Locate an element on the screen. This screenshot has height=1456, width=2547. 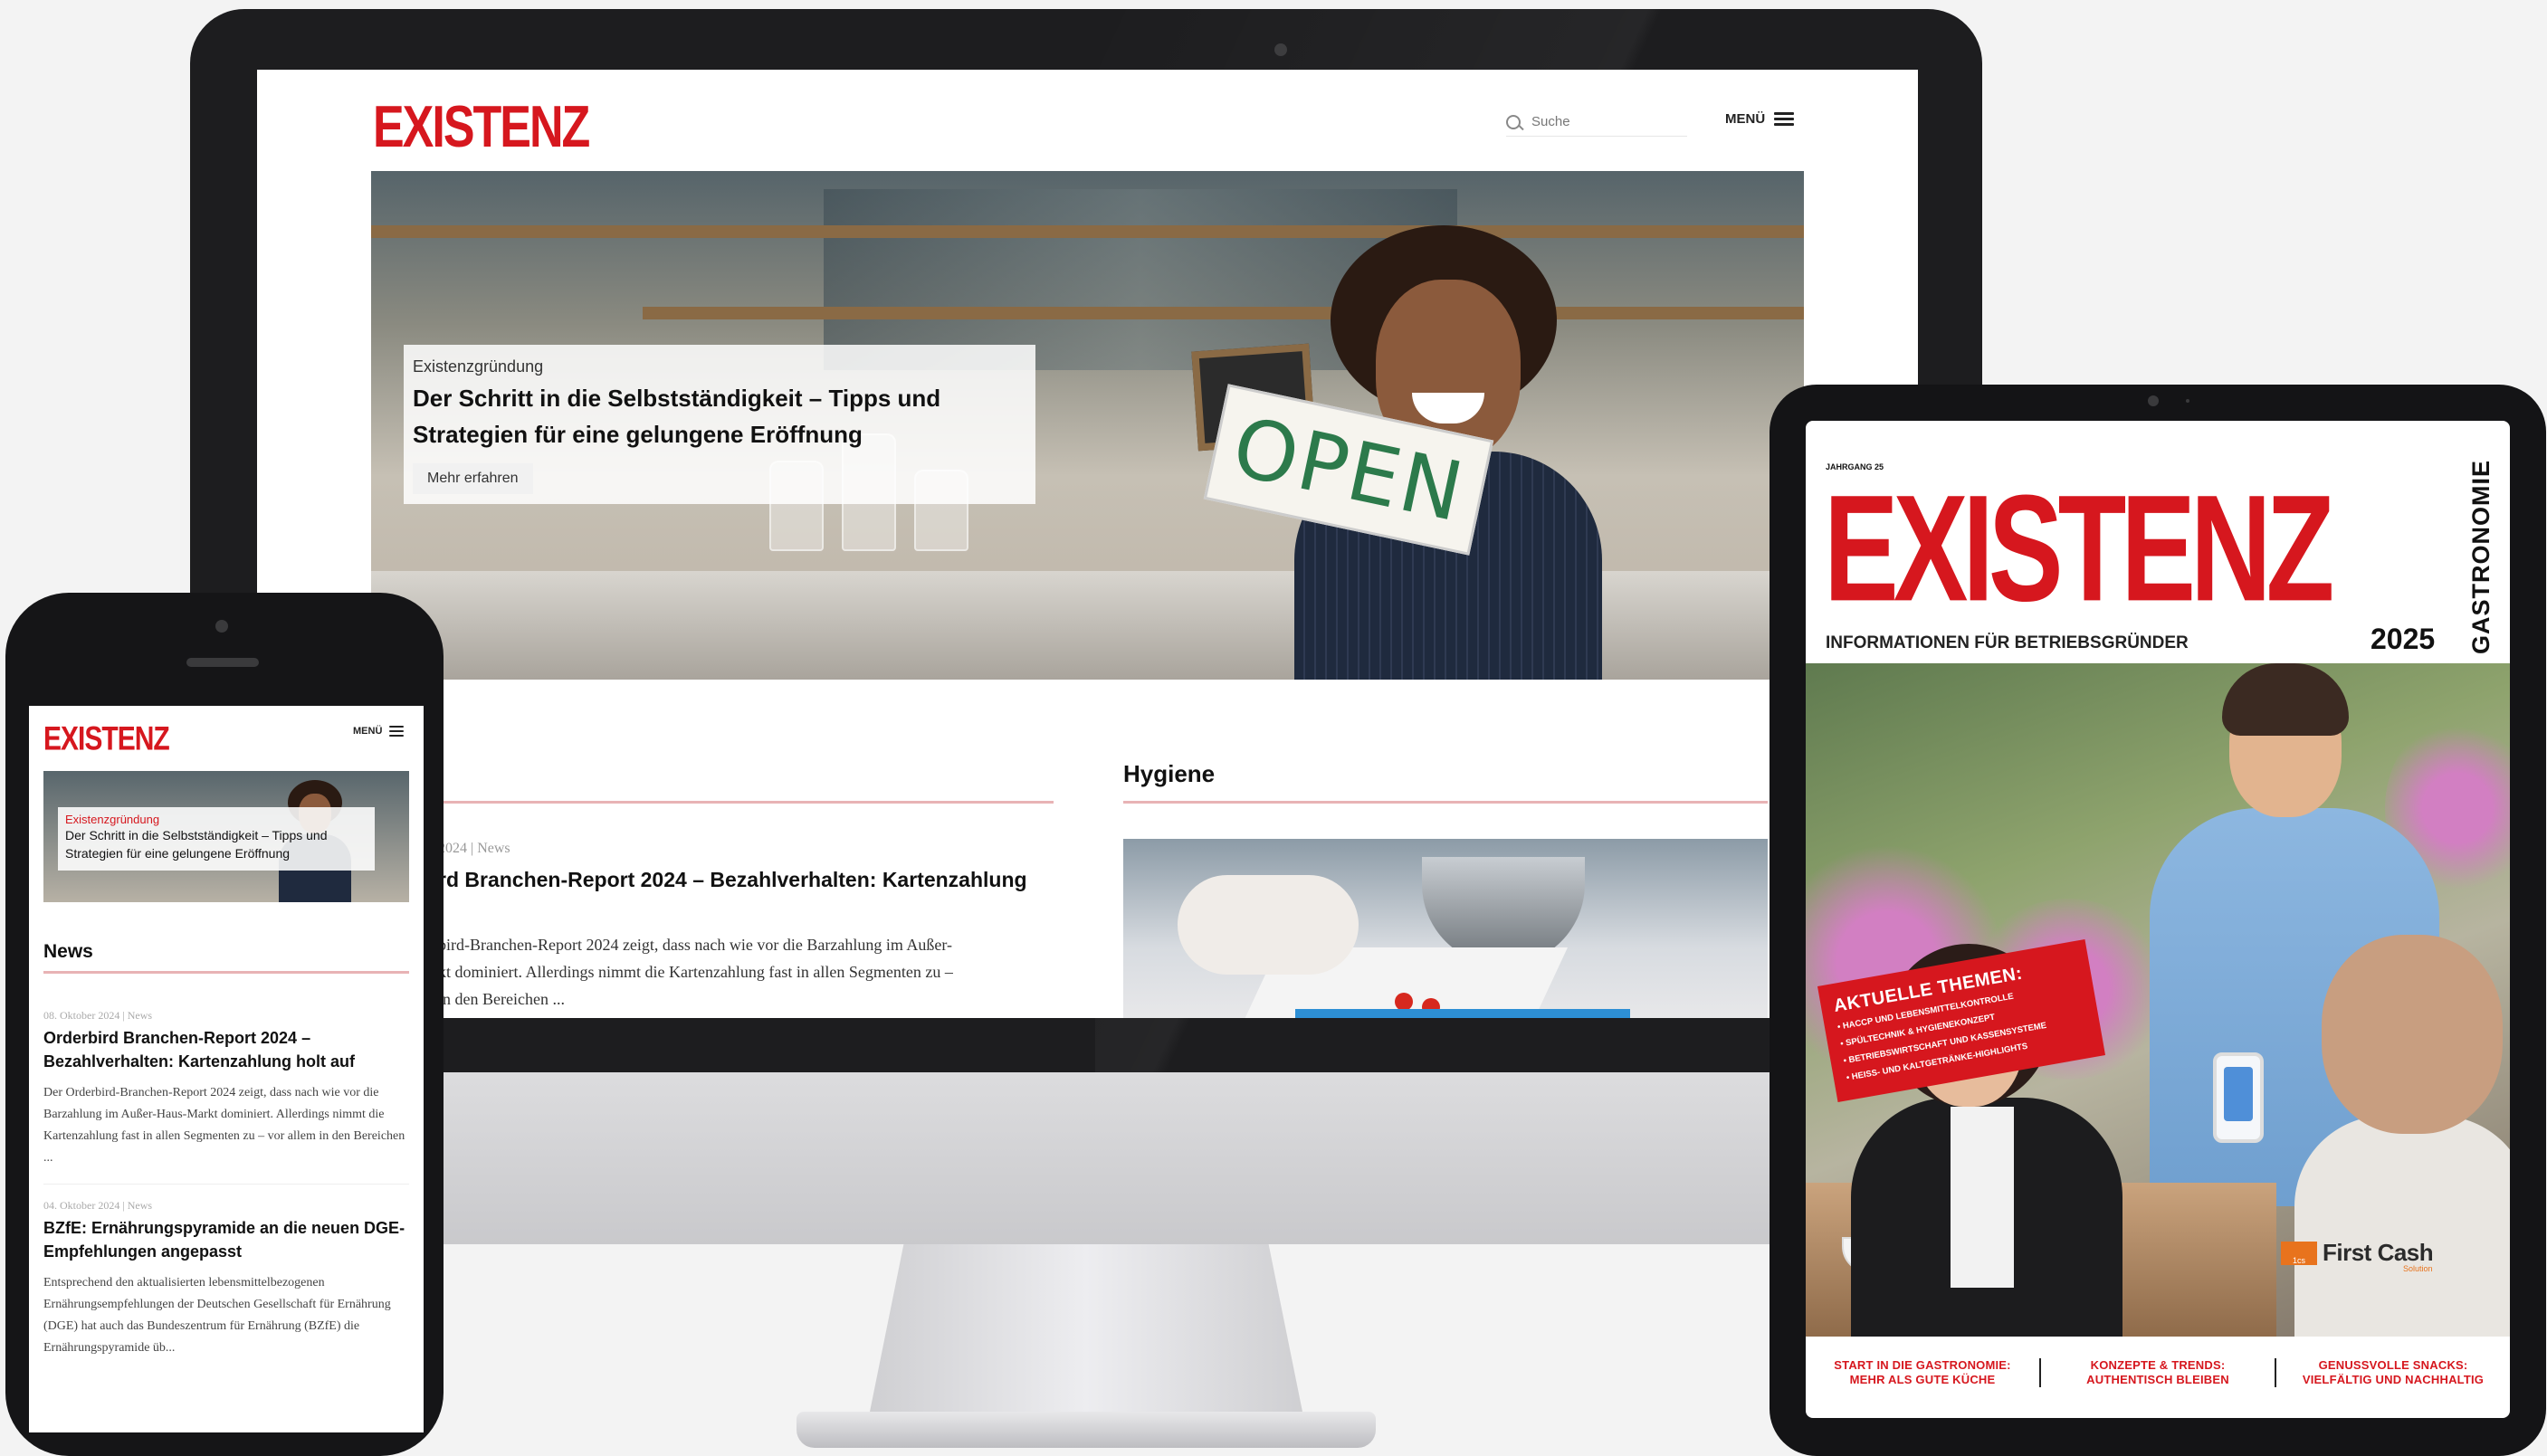
monitor-chin is located at coordinates (1086, 1158).